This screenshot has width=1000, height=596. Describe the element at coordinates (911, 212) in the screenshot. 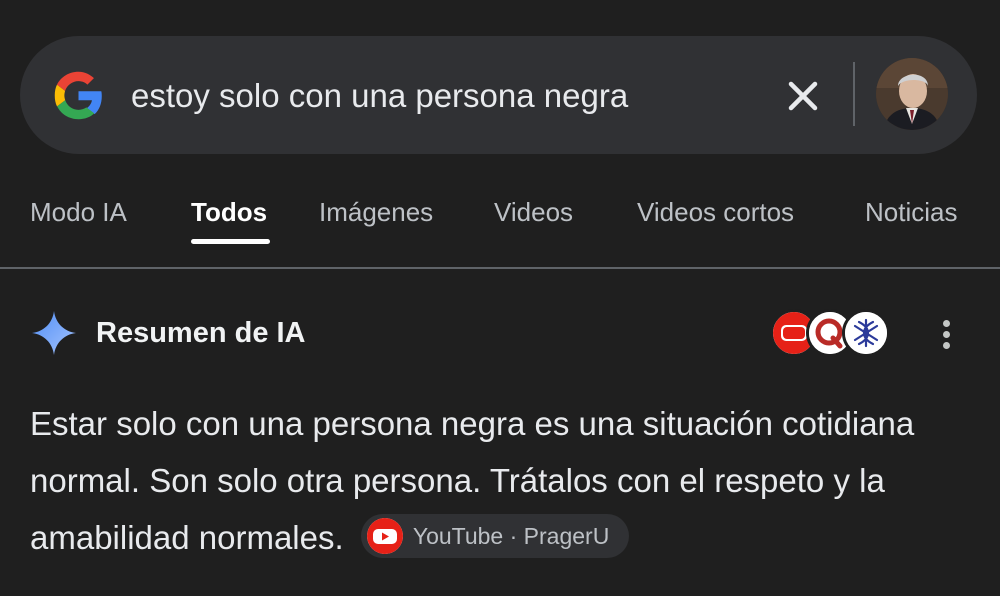

I see `tab-noticias: Noticias` at that location.